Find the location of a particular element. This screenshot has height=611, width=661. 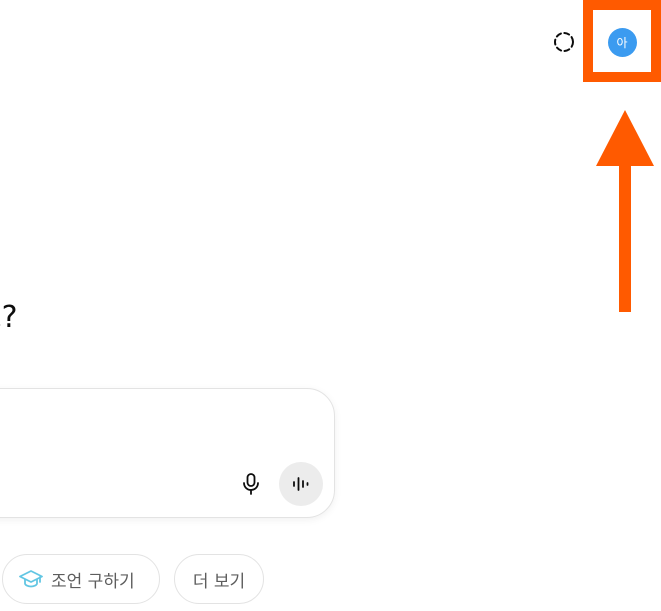

voice-mode-button is located at coordinates (301, 484).